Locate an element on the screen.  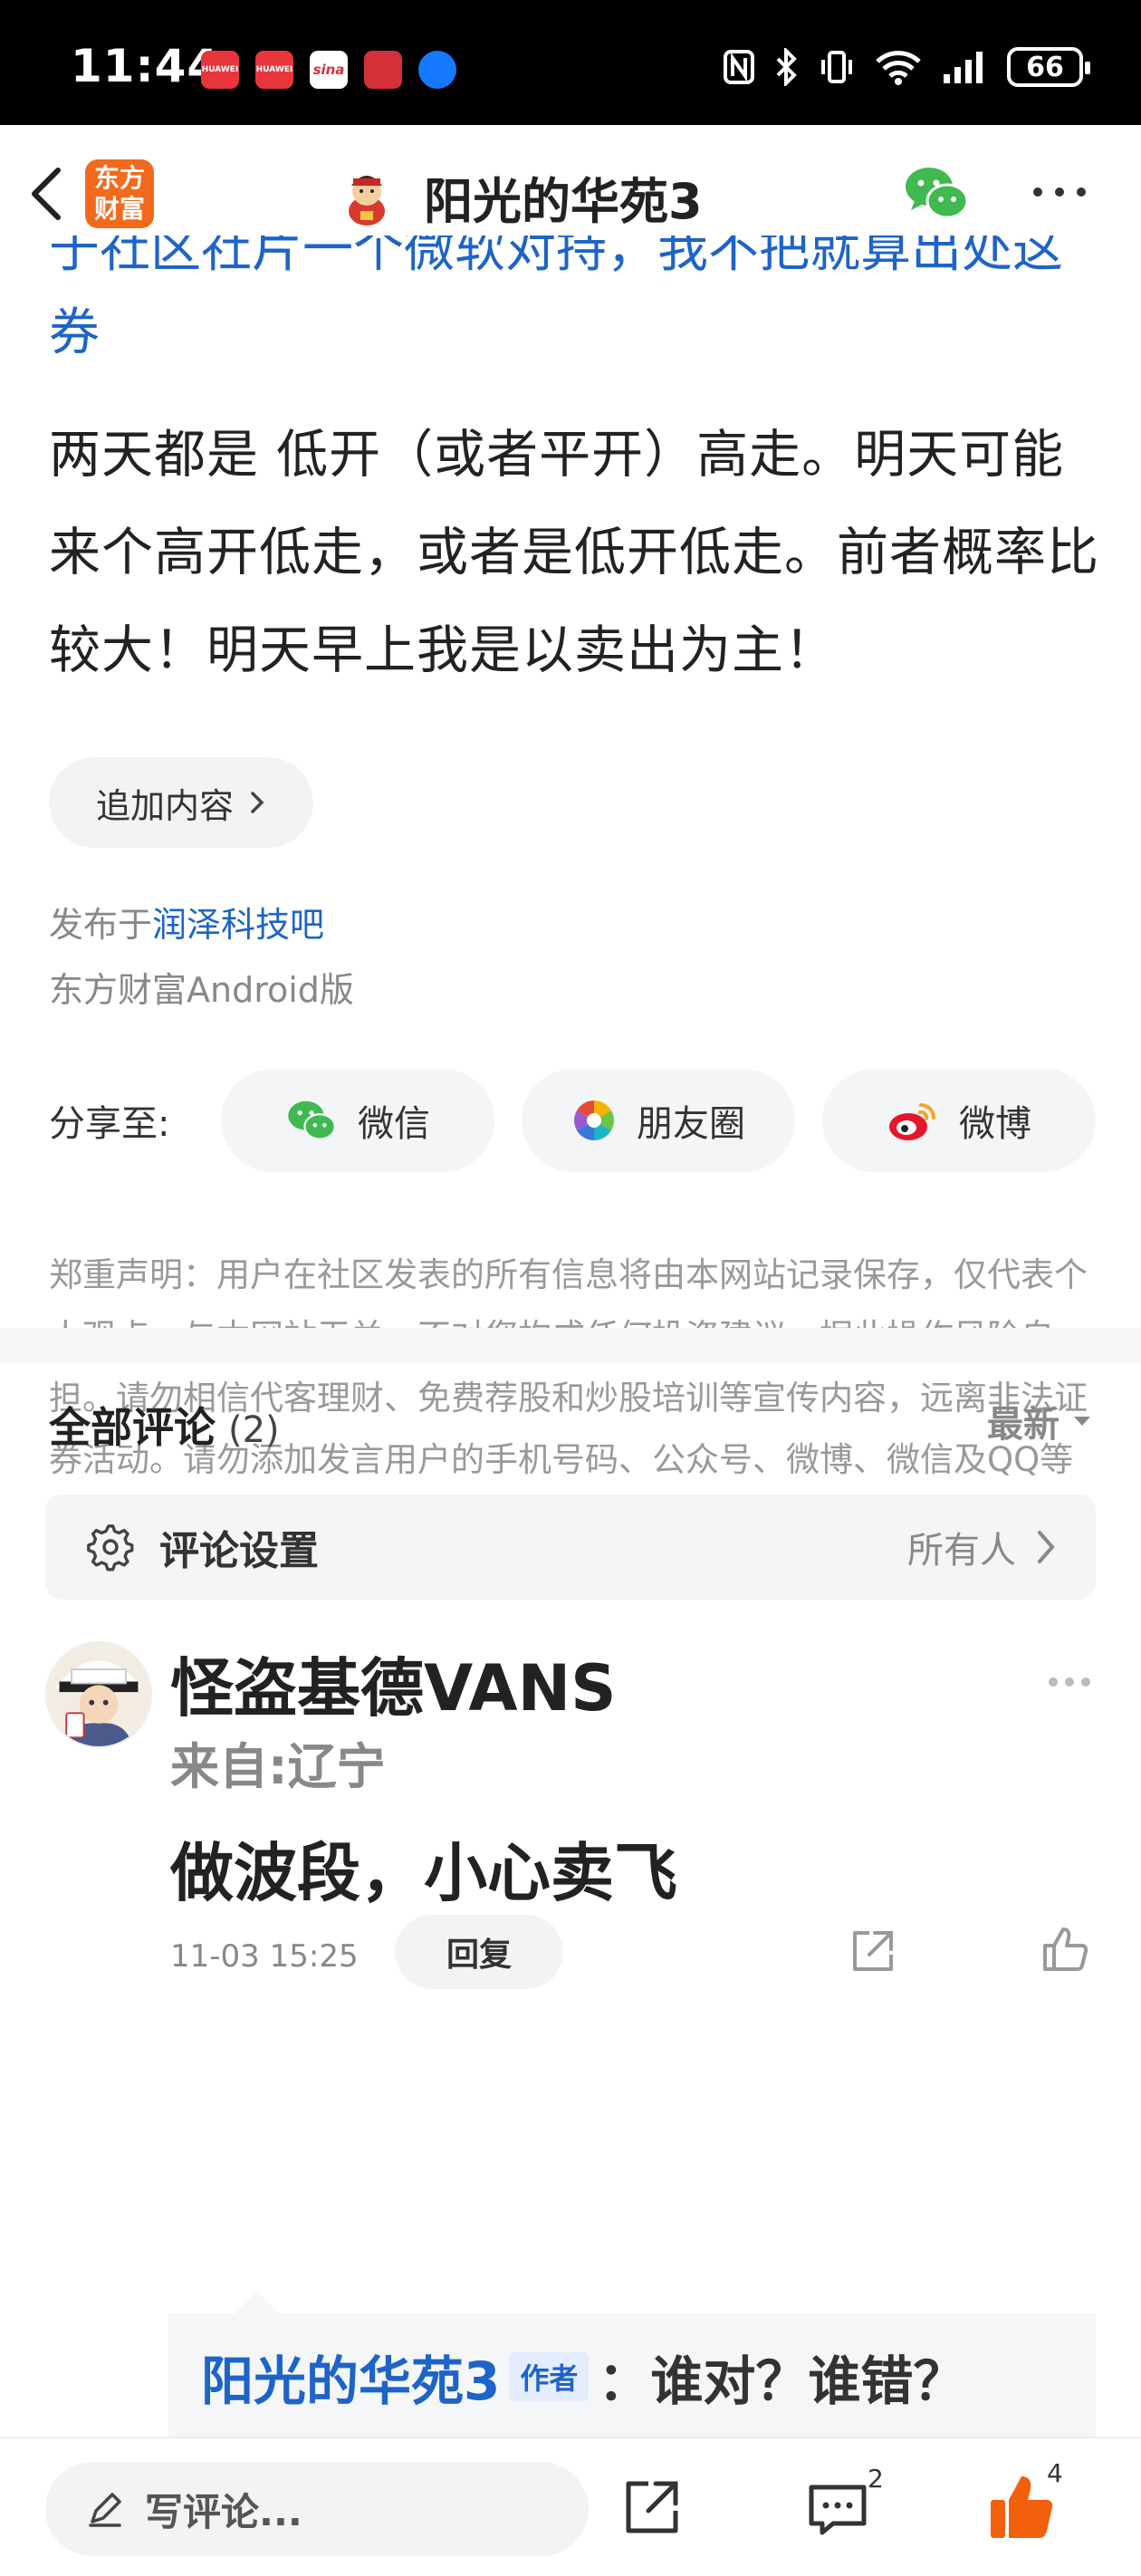
comments-count: (2) is located at coordinates (254, 1430).